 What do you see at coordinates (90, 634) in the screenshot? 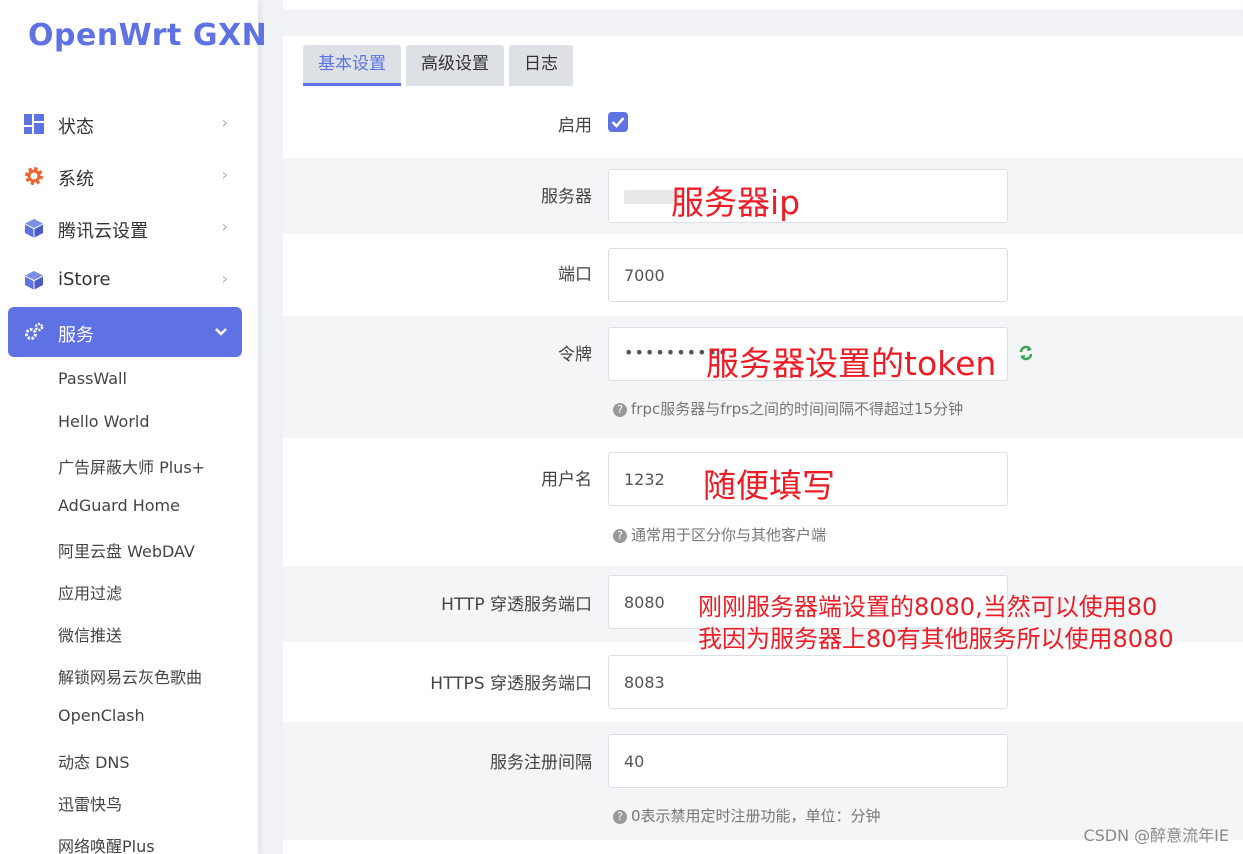
I see `submenu-item-wechat-push: 微信推送` at bounding box center [90, 634].